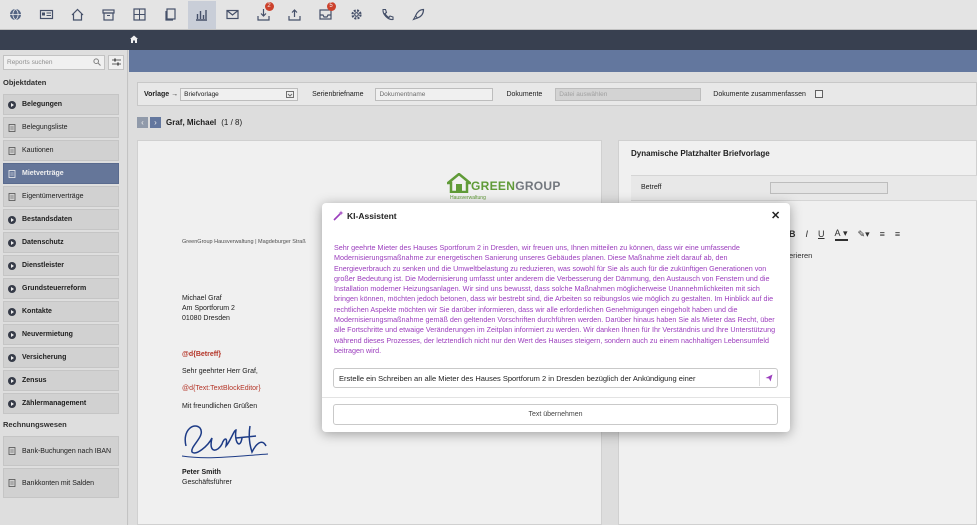 This screenshot has height=525, width=977. I want to click on send-button, so click(768, 378).